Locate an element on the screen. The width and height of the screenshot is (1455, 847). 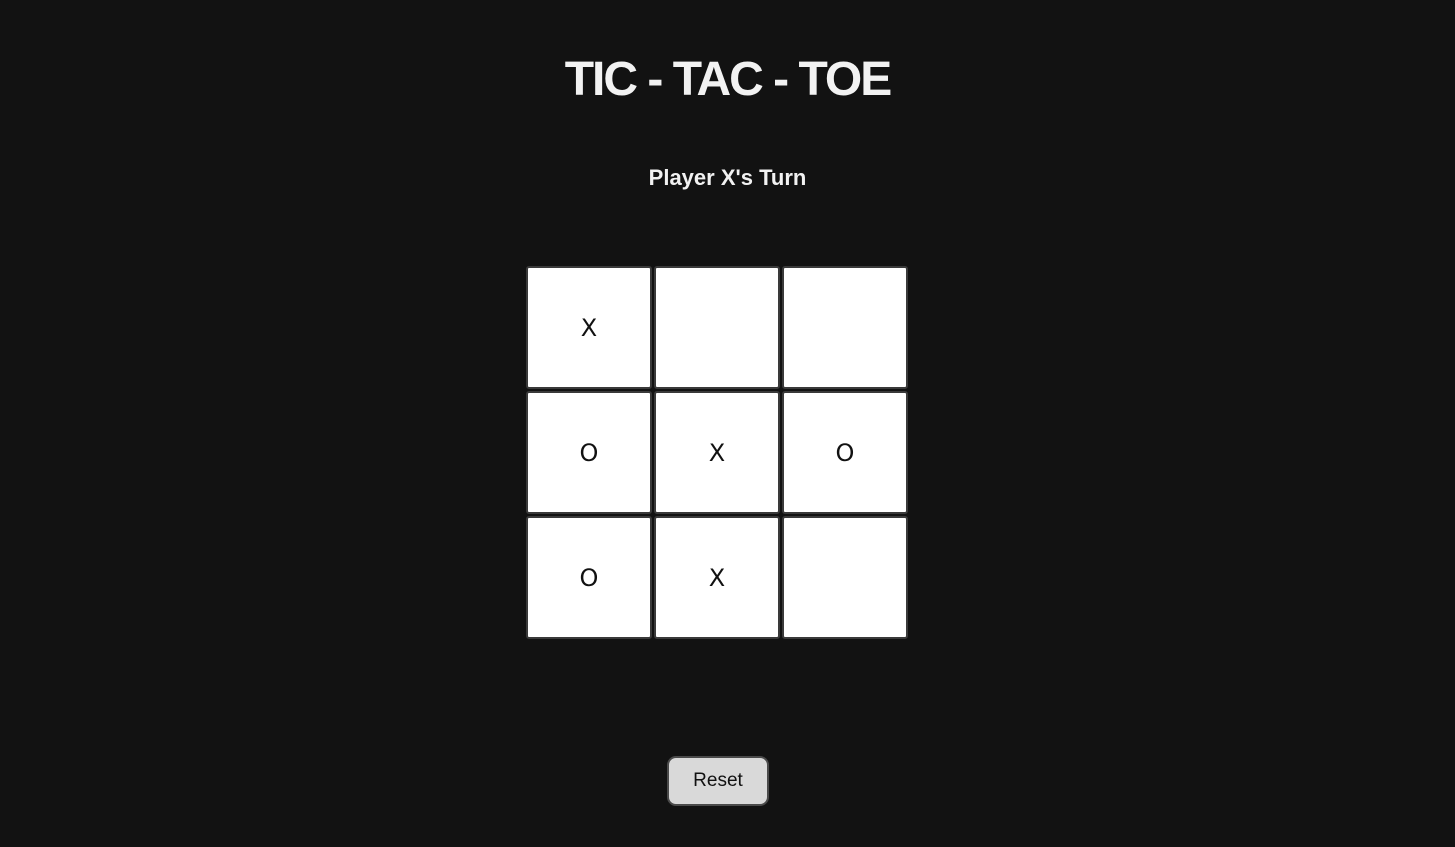
game-board: X O X O O X is located at coordinates (718, 453).